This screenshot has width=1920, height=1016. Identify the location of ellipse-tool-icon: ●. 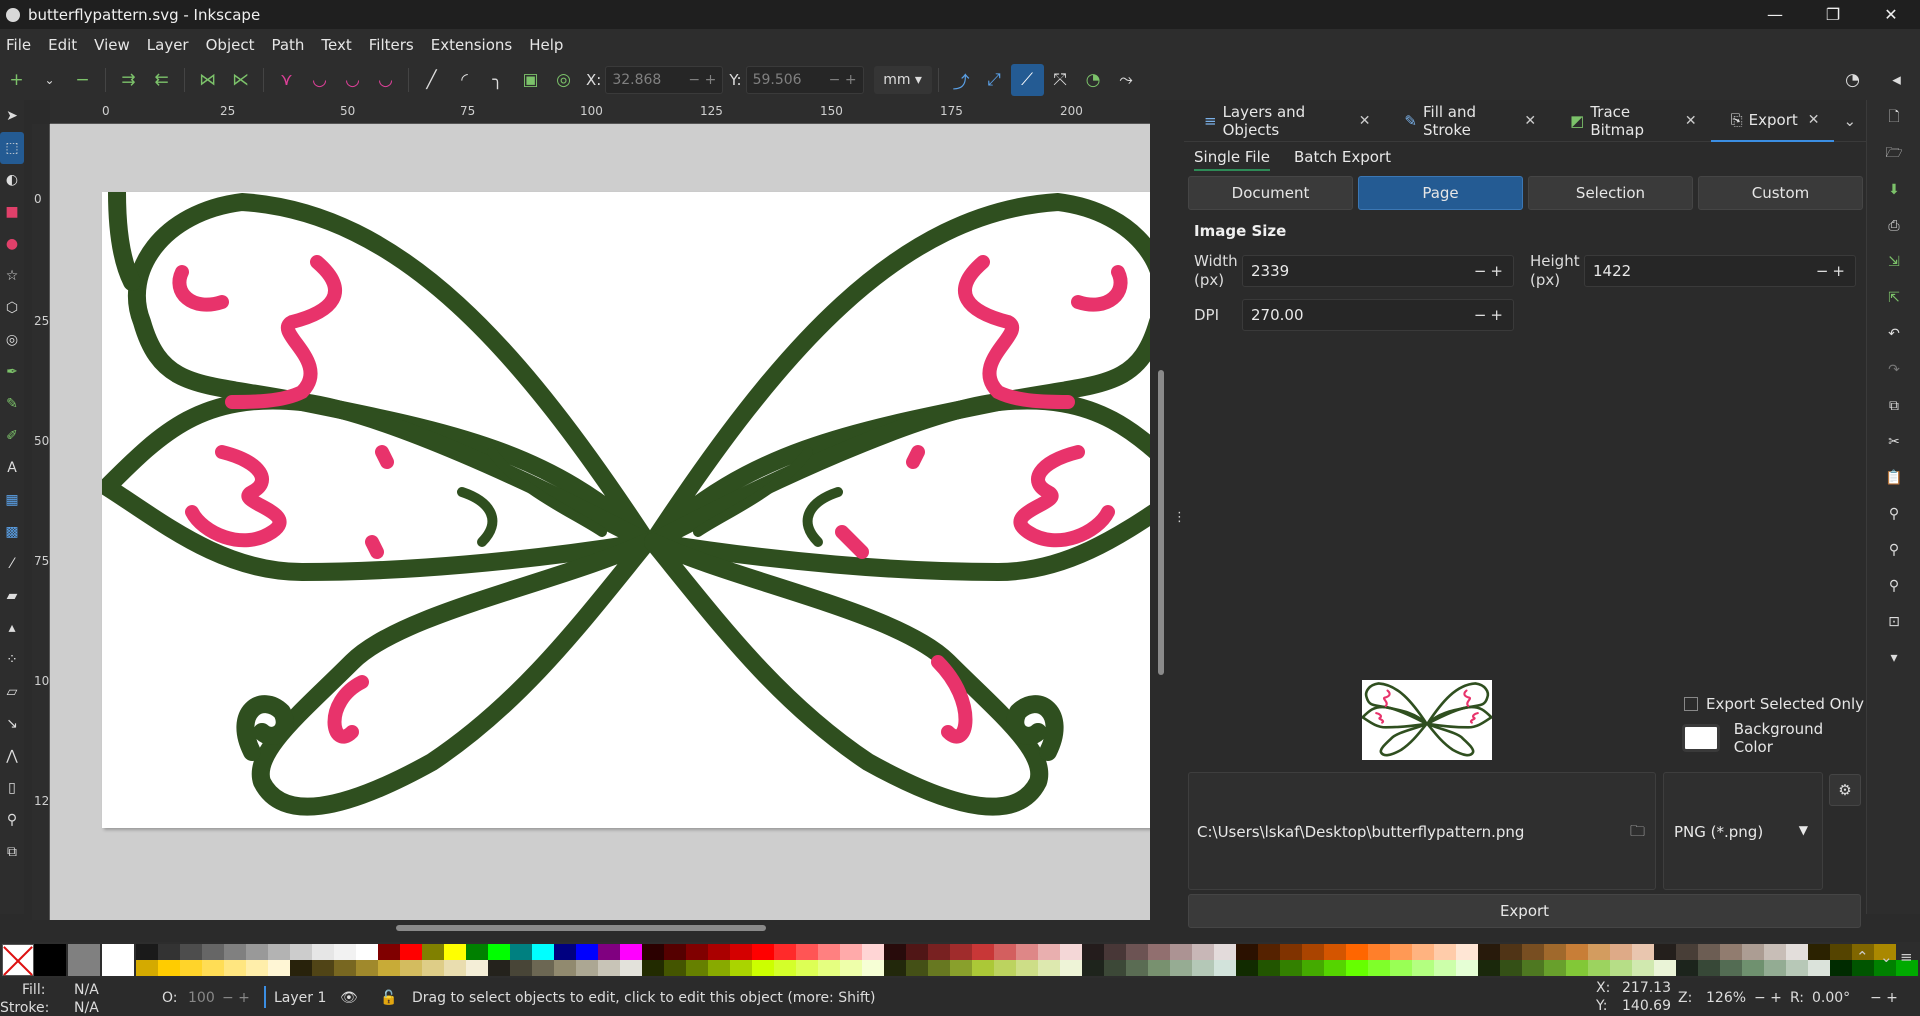
(12, 244).